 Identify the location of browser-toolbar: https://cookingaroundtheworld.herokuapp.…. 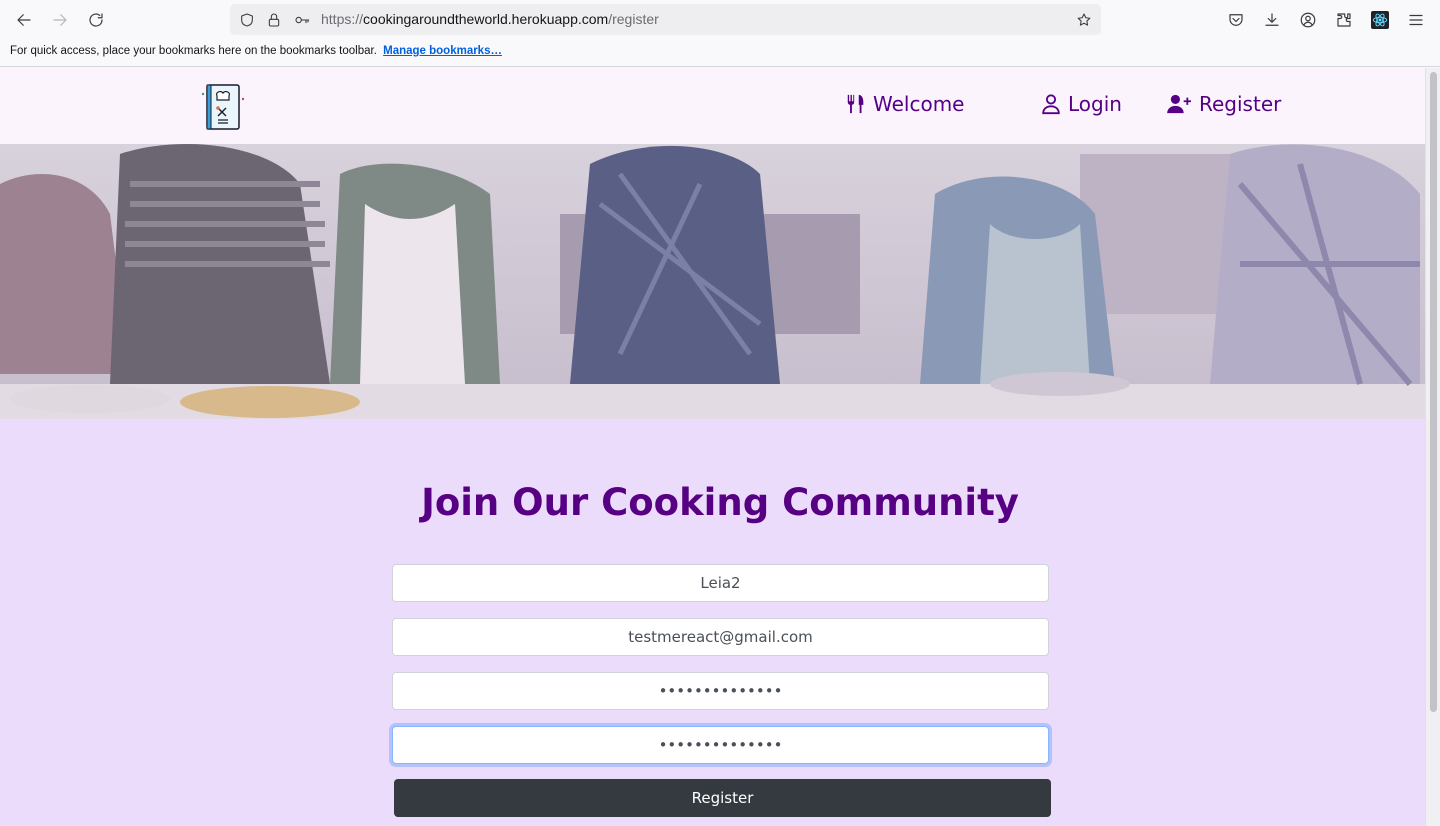
(720, 20).